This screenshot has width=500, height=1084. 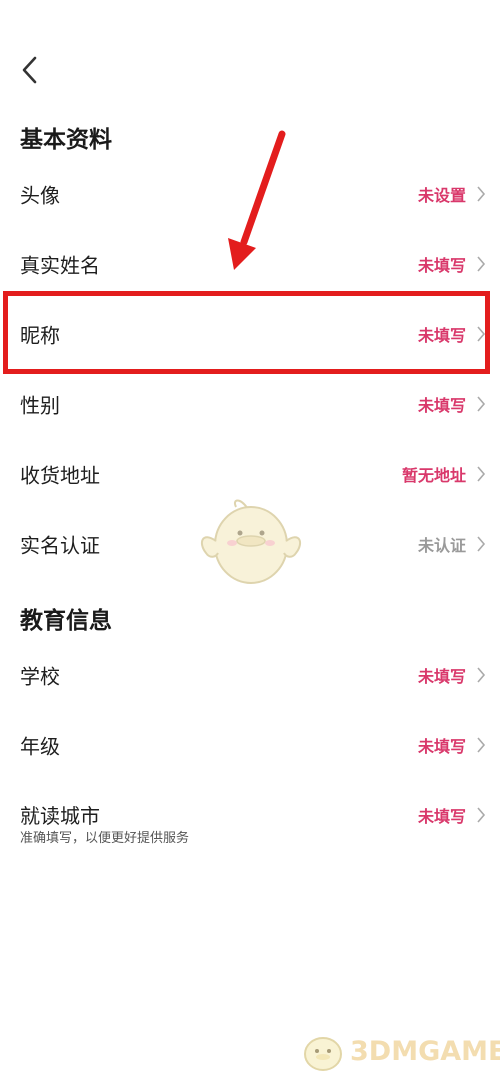 What do you see at coordinates (40, 405) in the screenshot?
I see `row-label: 性别` at bounding box center [40, 405].